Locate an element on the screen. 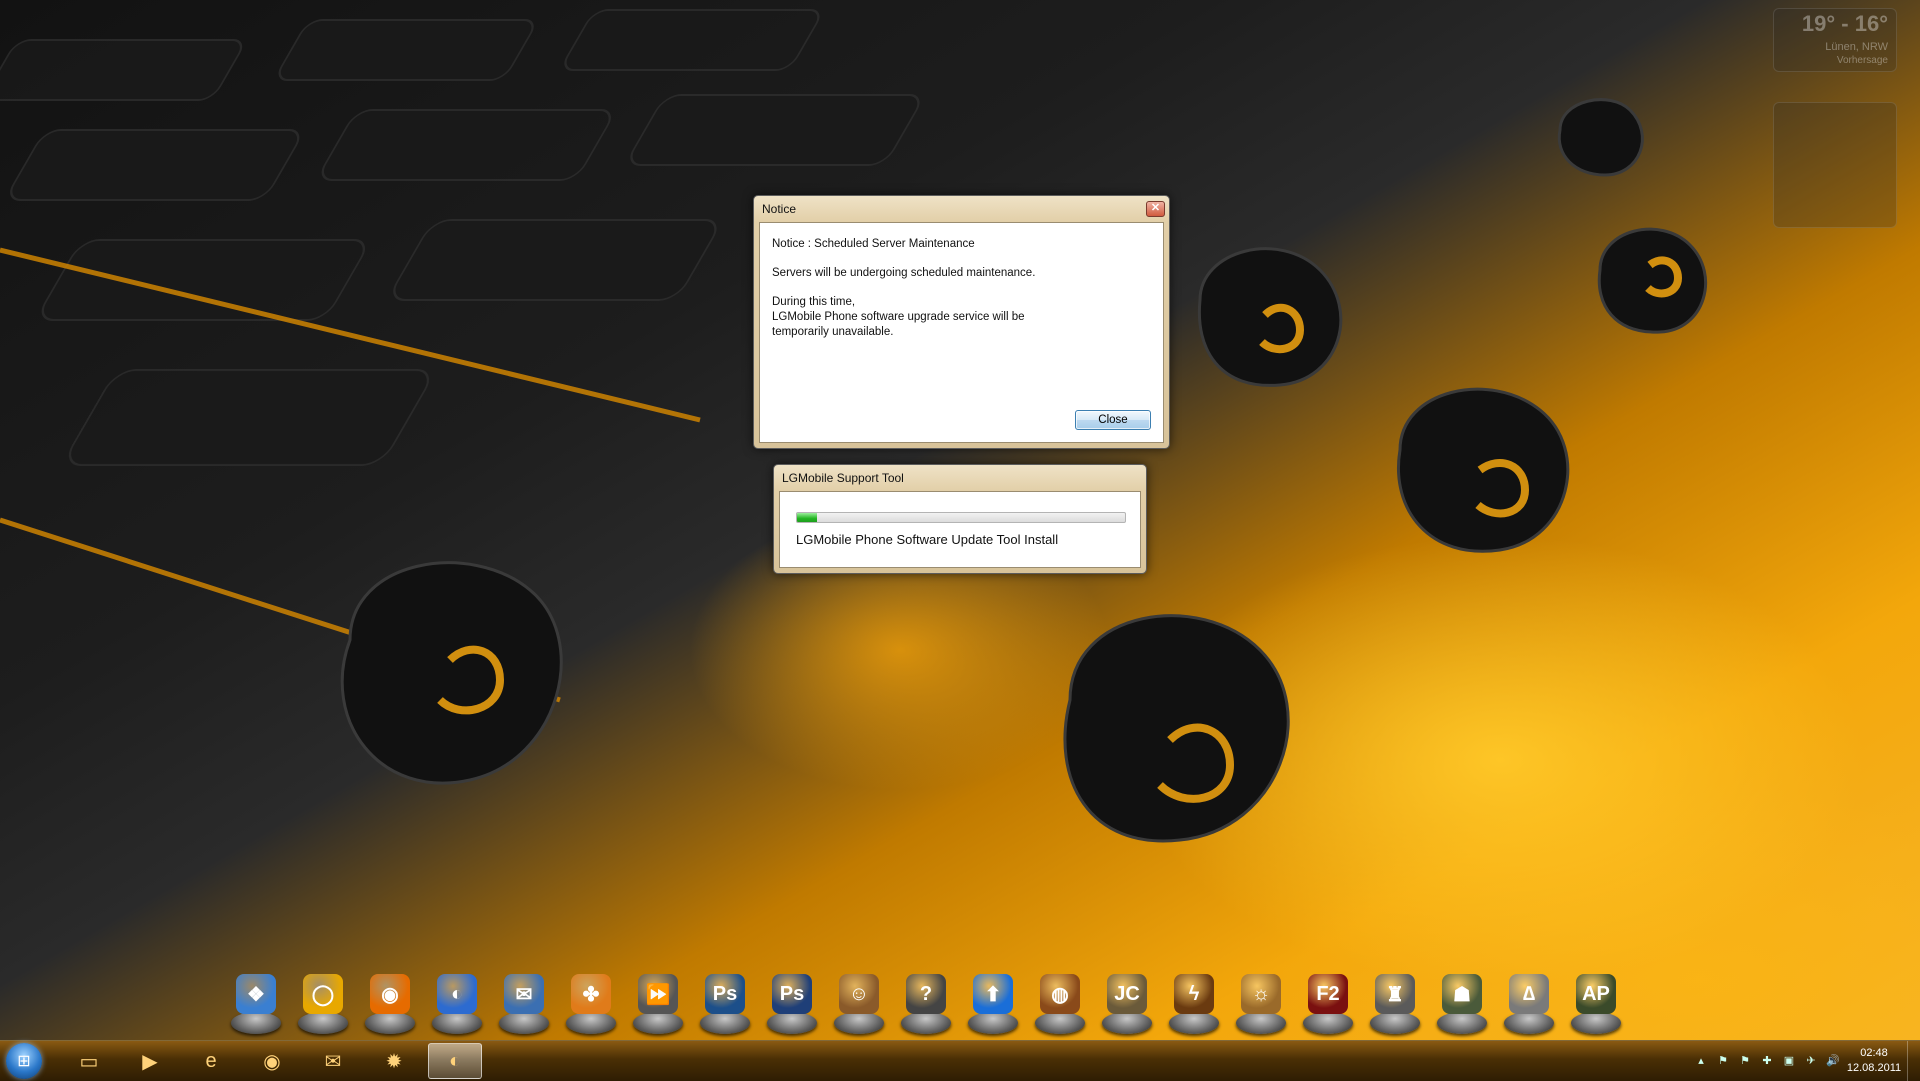  install-progress-fill is located at coordinates (807, 517).